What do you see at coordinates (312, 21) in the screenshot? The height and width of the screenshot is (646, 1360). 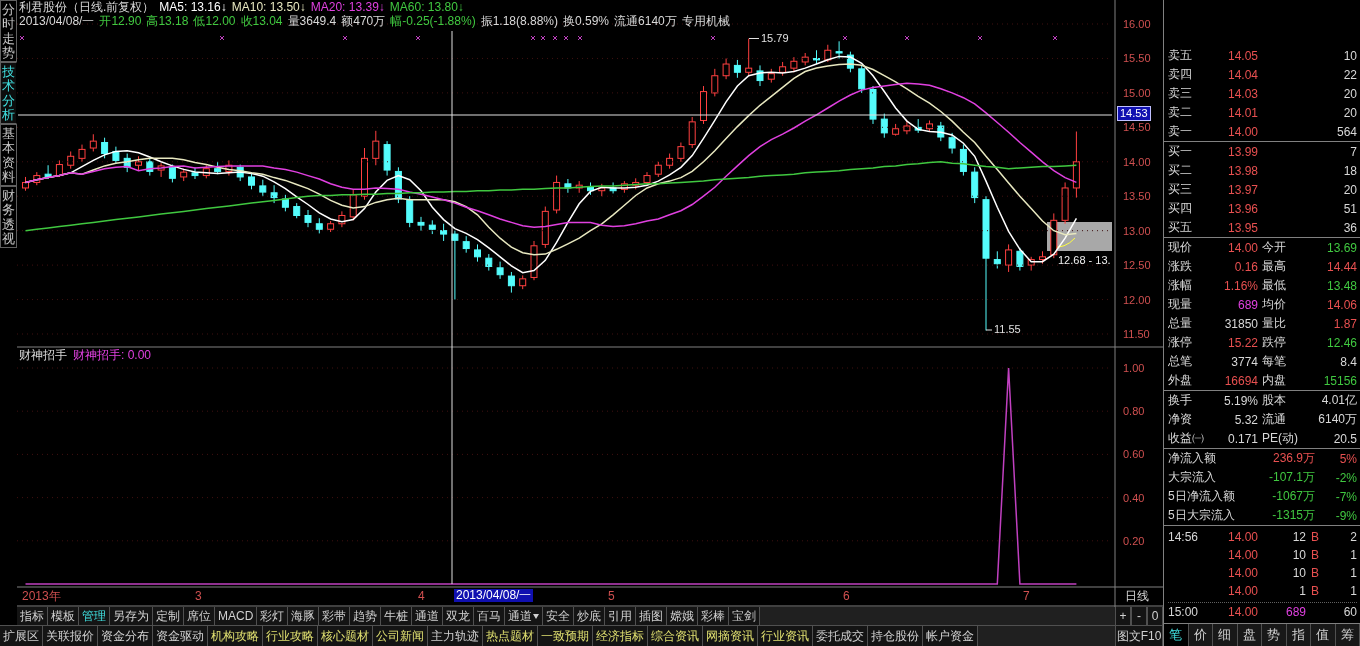 I see `quote-info: 量3649.4` at bounding box center [312, 21].